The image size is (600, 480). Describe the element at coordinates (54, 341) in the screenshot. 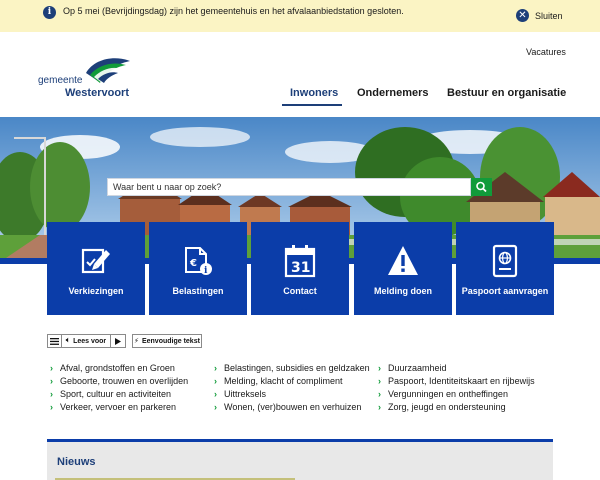

I see `menu-icon` at that location.